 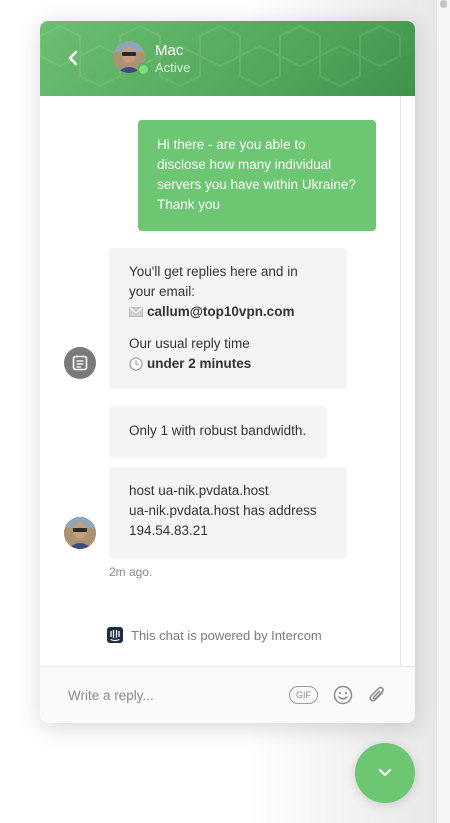 I want to click on message-square-icon, so click(x=80, y=363).